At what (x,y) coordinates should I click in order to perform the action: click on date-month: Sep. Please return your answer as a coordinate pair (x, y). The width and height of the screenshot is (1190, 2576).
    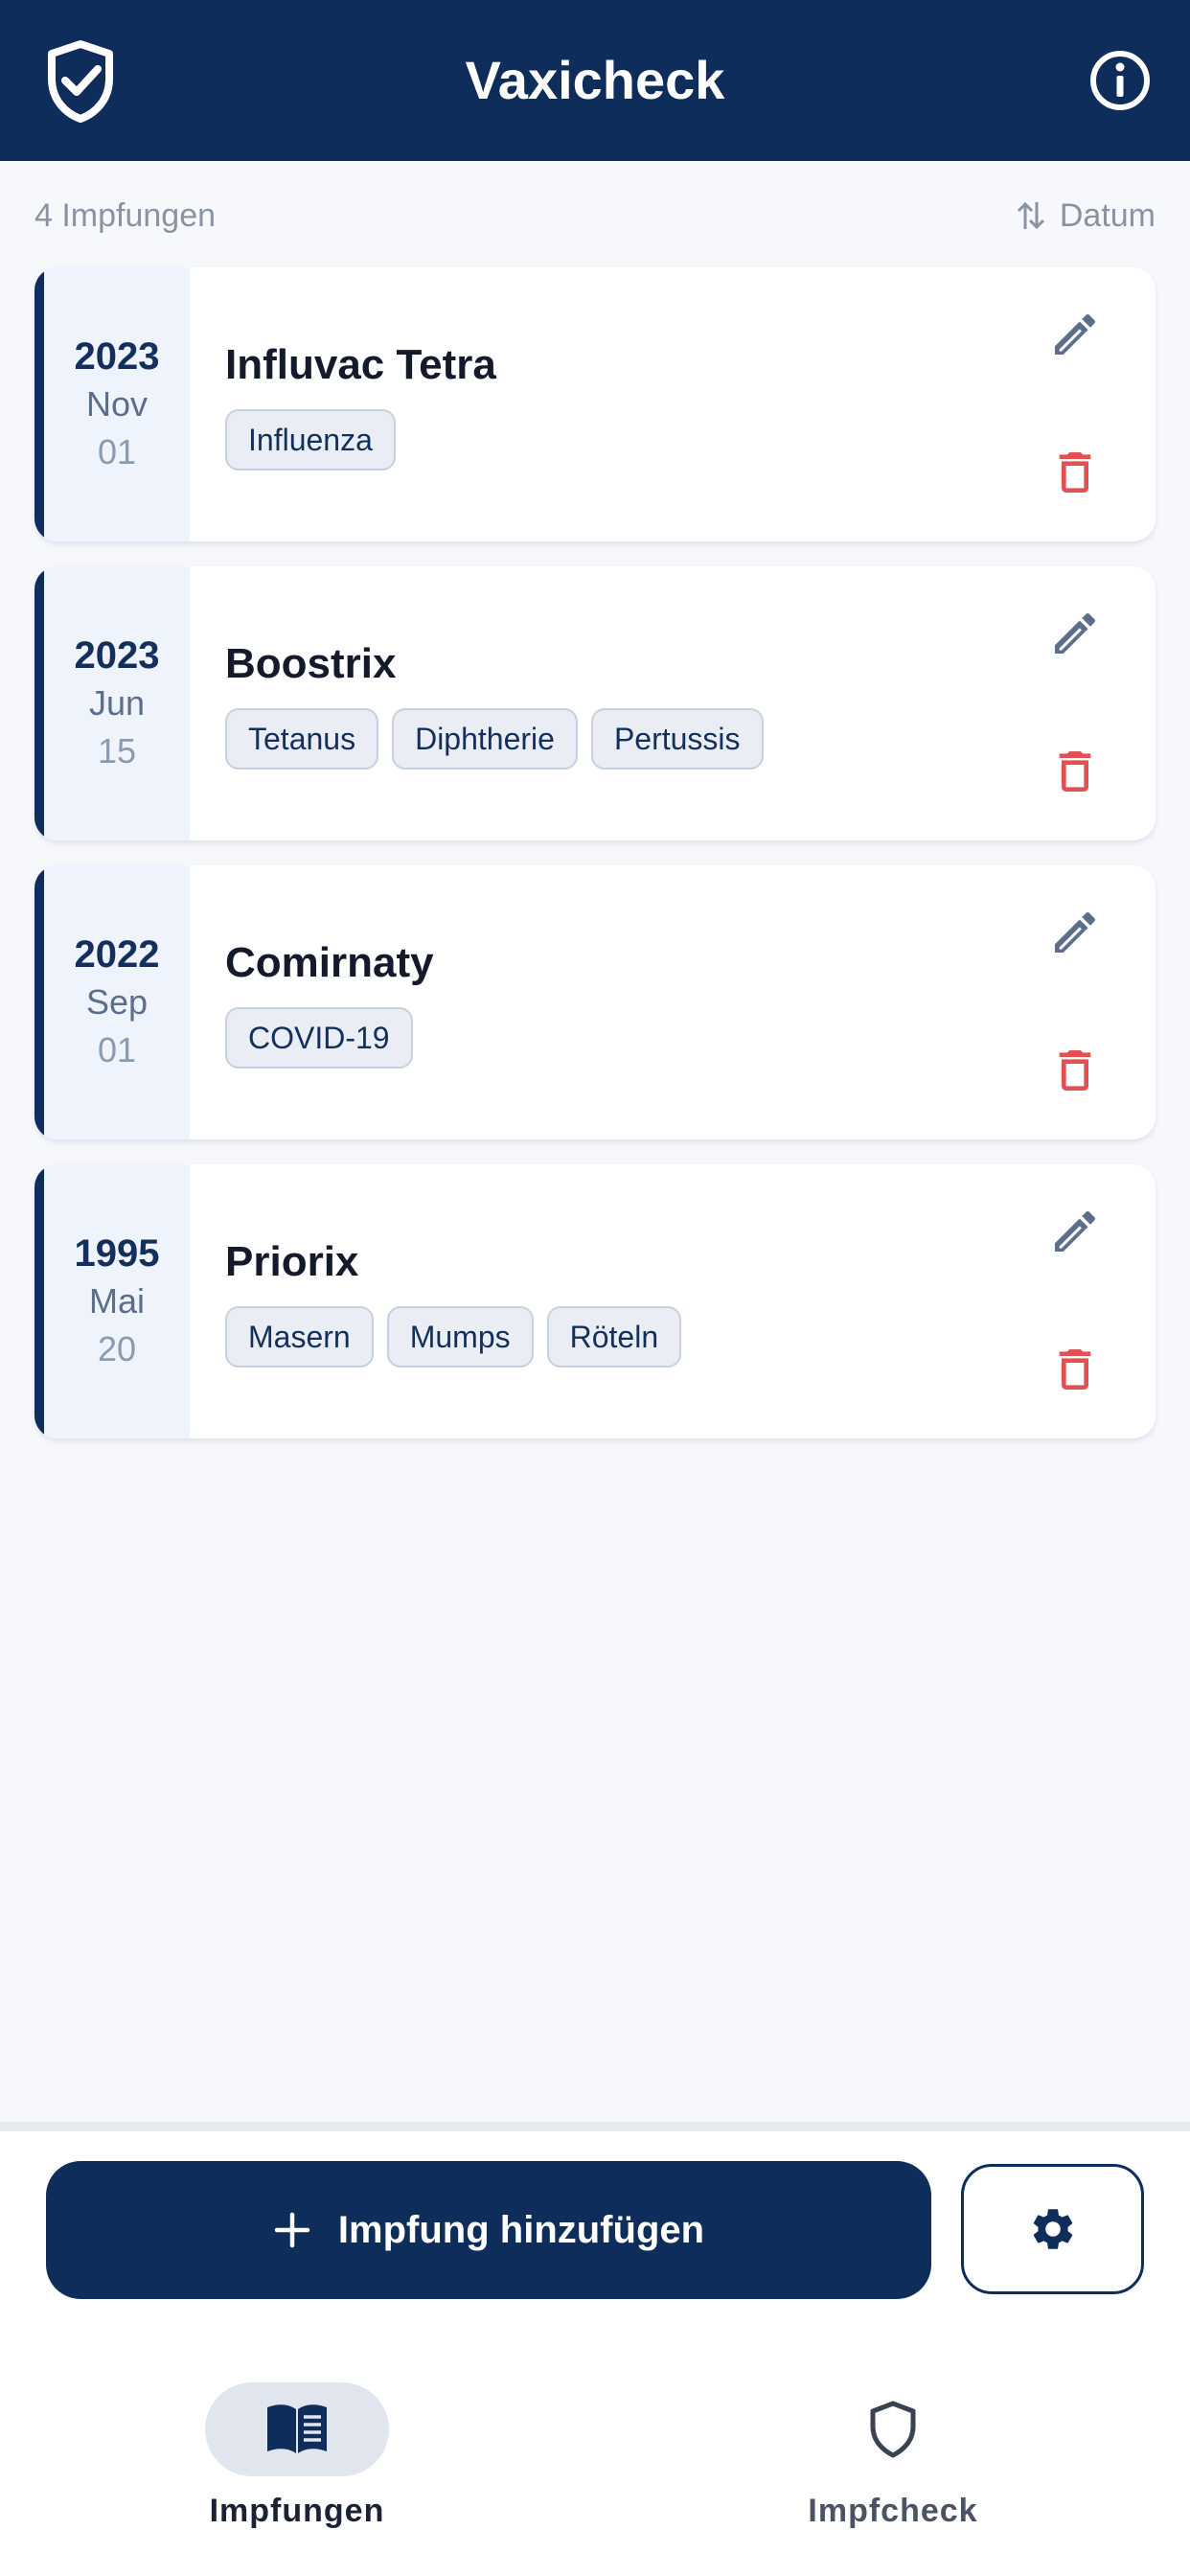
    Looking at the image, I should click on (117, 1002).